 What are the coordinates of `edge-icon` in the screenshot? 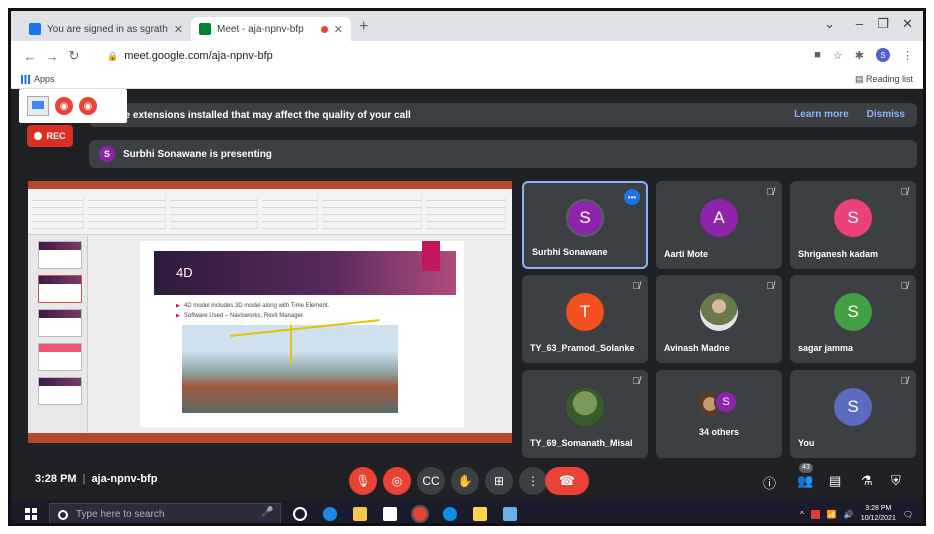 It's located at (330, 514).